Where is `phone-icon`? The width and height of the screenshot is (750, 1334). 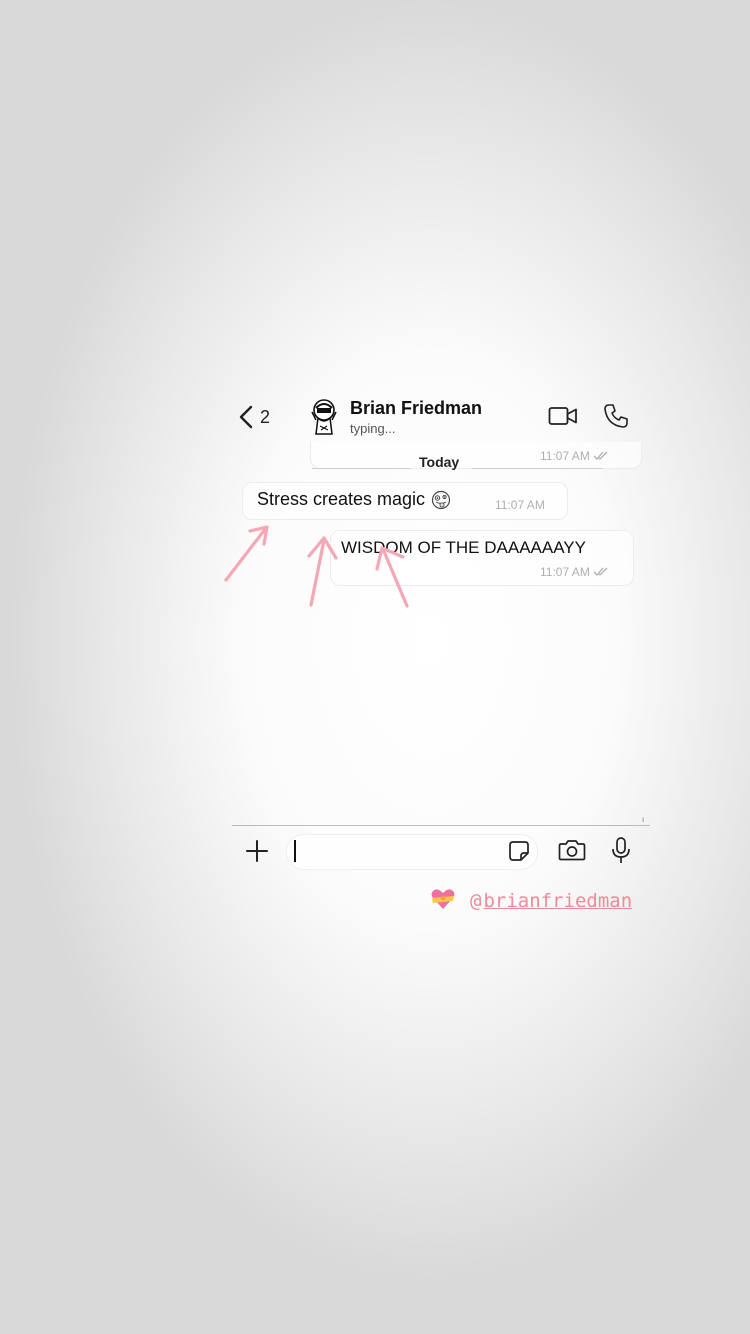
phone-icon is located at coordinates (616, 416).